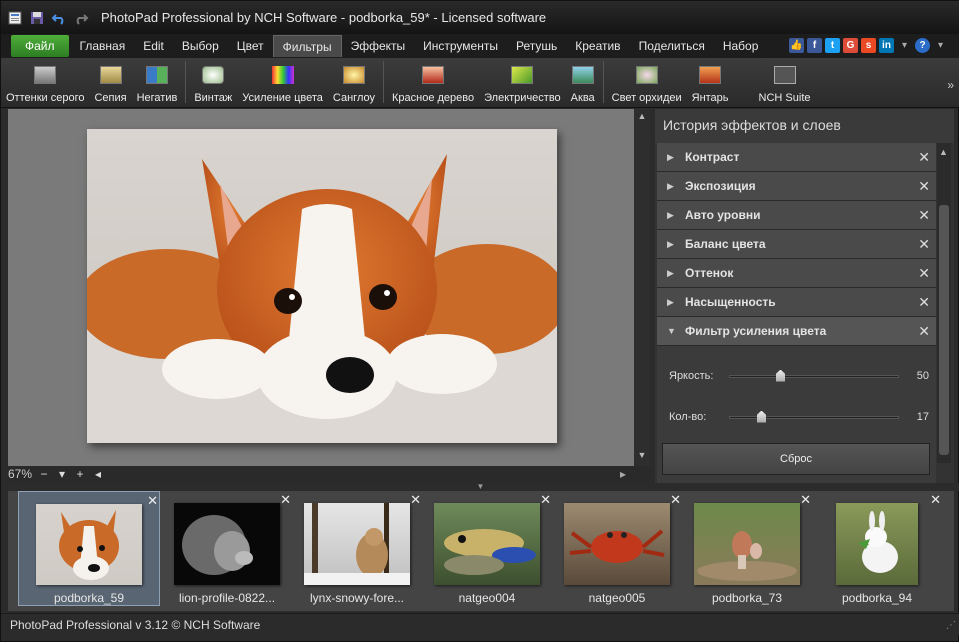 Image resolution: width=959 pixels, height=642 pixels. Describe the element at coordinates (877, 548) in the screenshot. I see `thumbnail-item: ✕ podborka_94` at that location.